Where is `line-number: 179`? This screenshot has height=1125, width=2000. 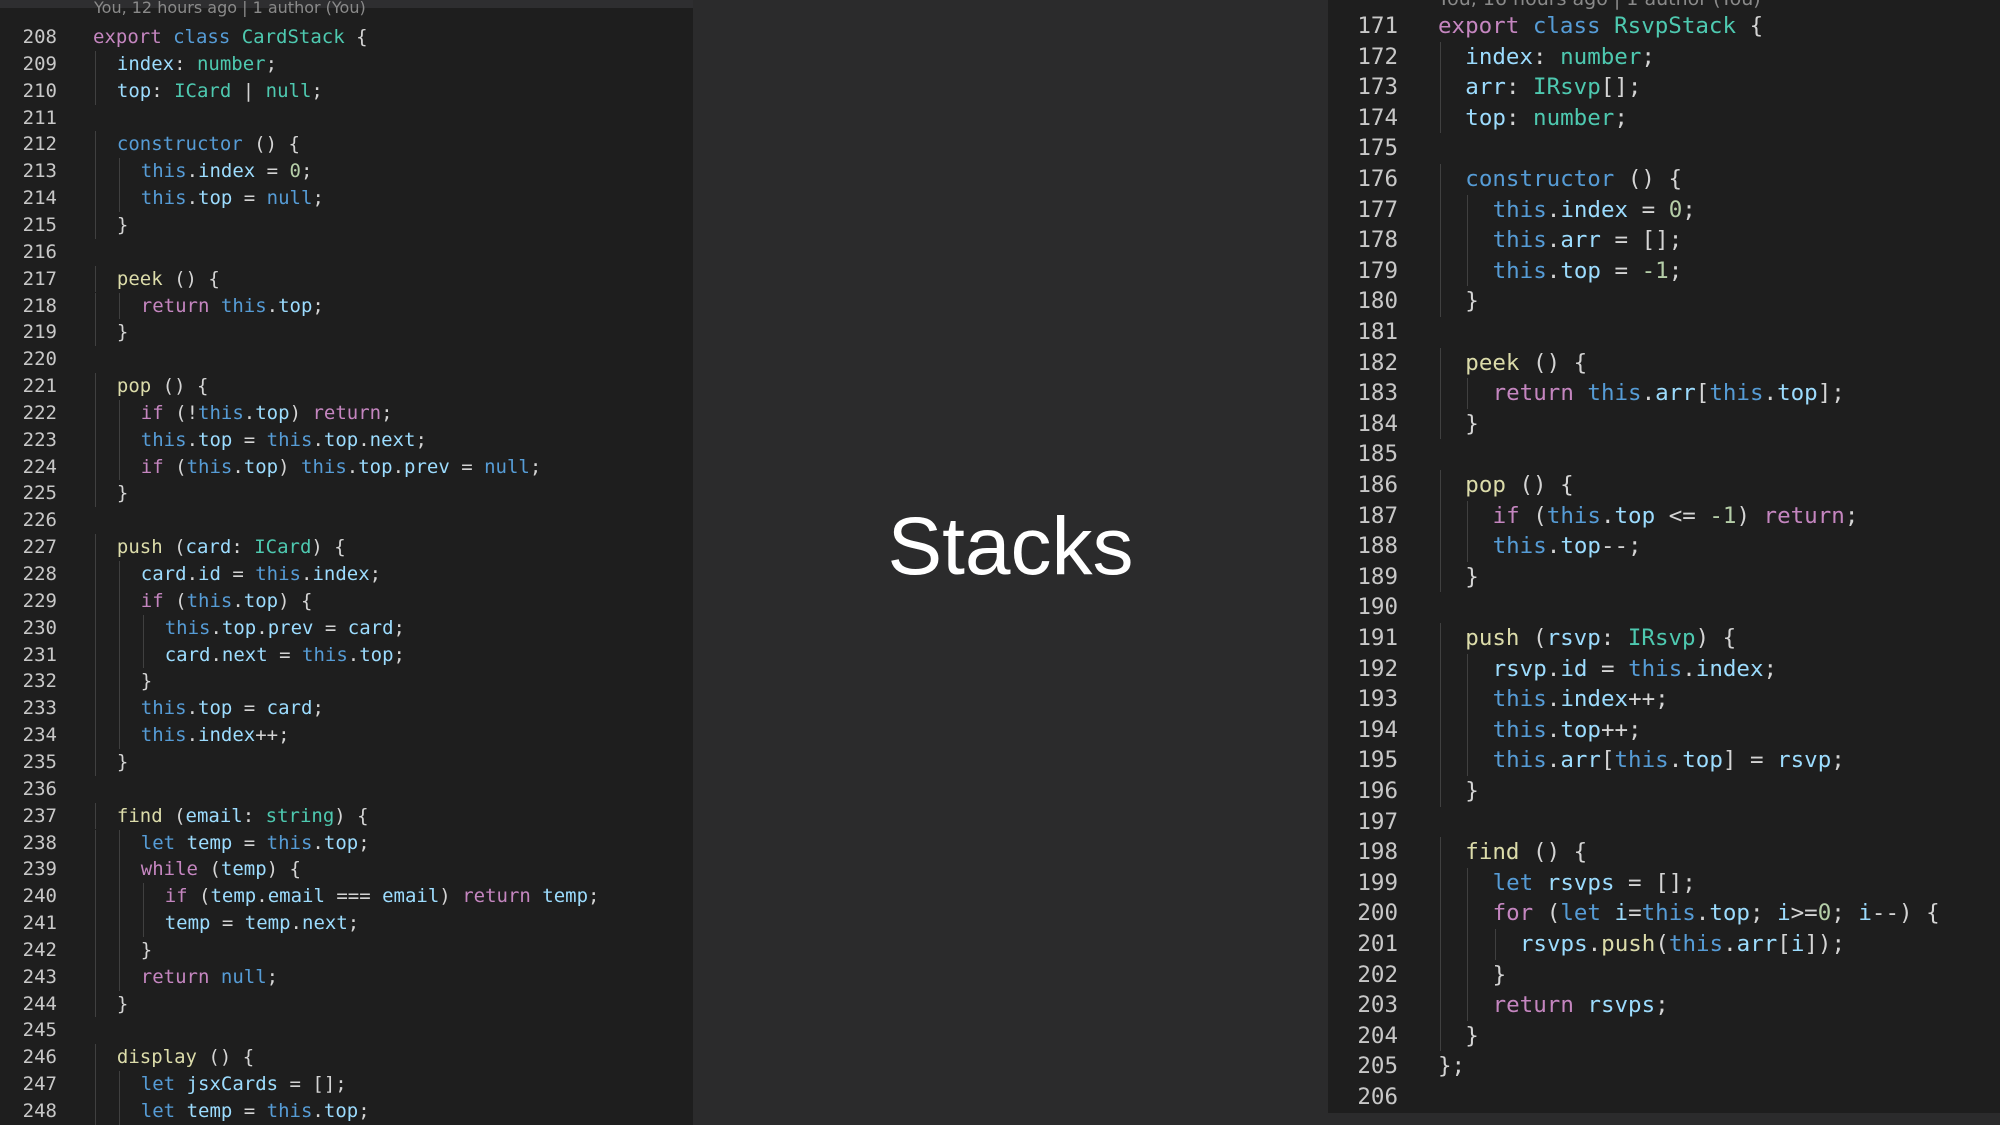
line-number: 179 is located at coordinates (1377, 270).